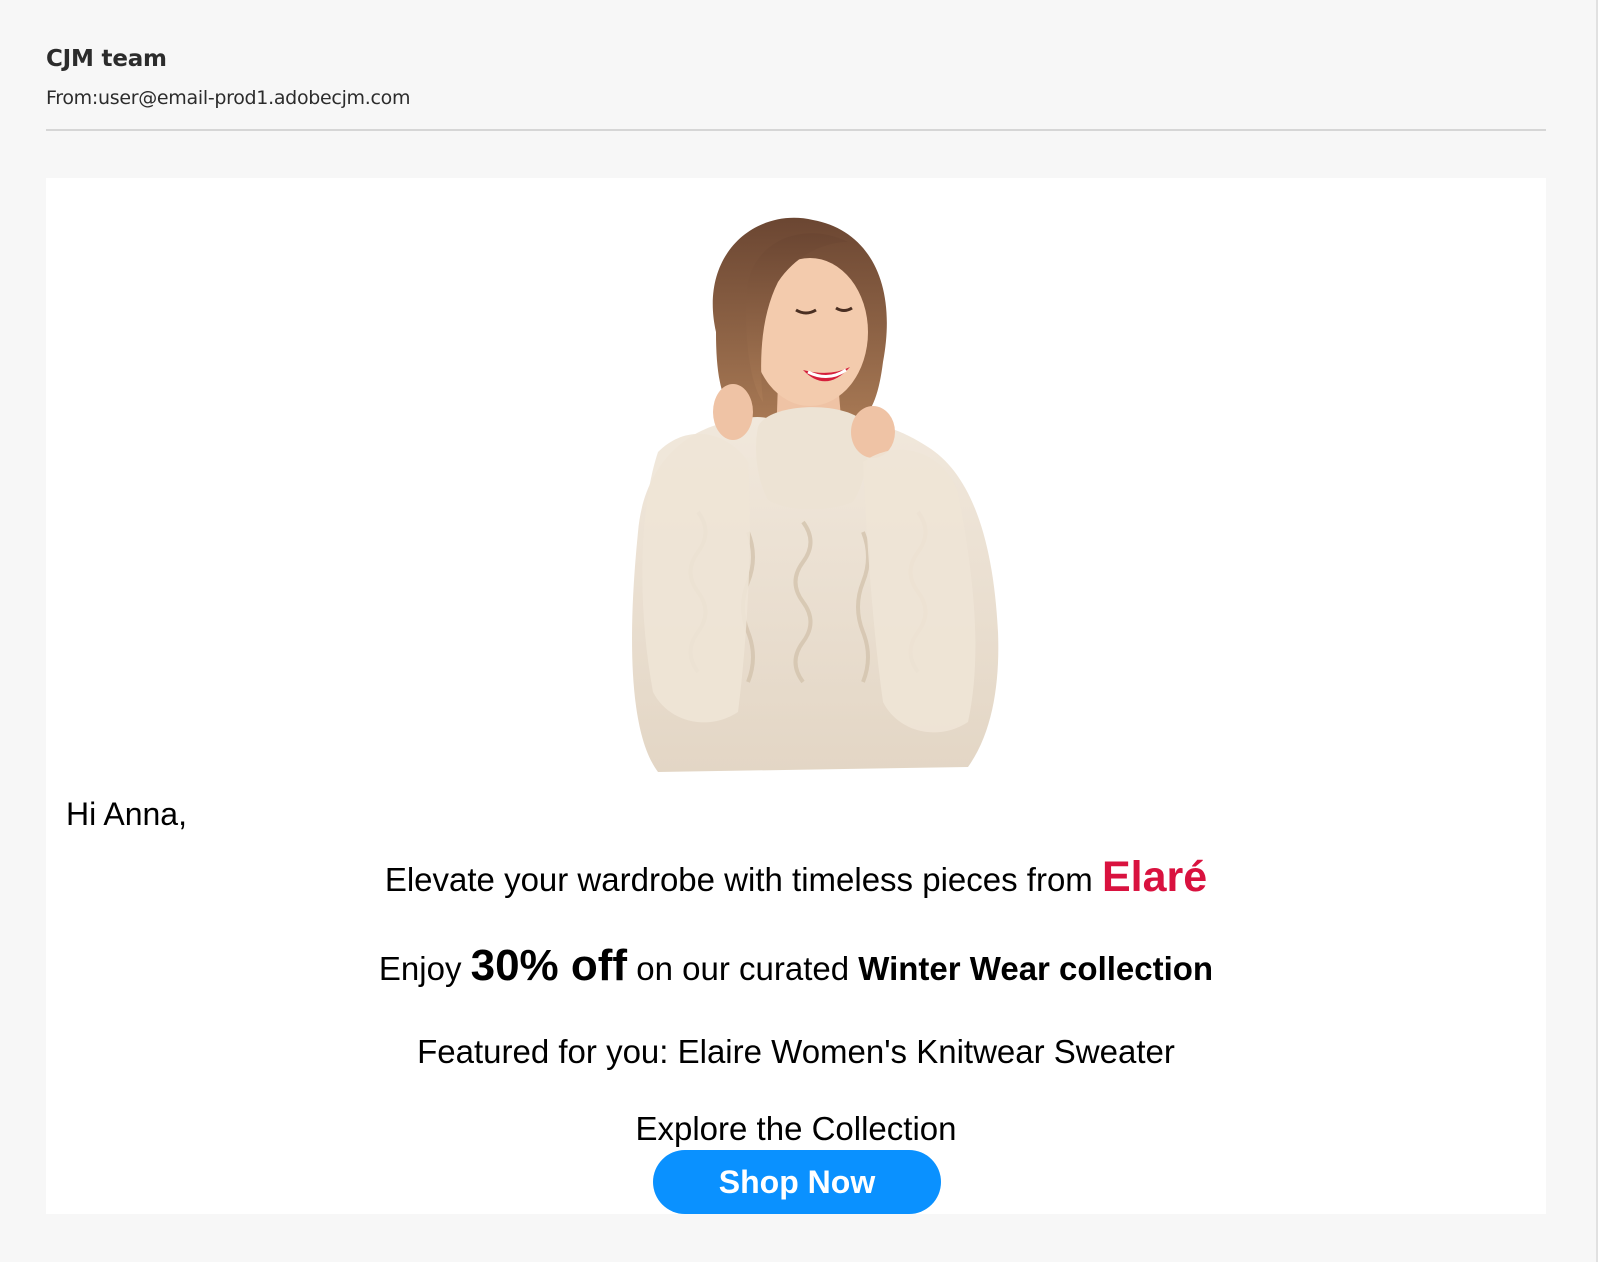 This screenshot has height=1262, width=1598. What do you see at coordinates (1036, 968) in the screenshot?
I see `offer-collection: Winter Wear collection` at bounding box center [1036, 968].